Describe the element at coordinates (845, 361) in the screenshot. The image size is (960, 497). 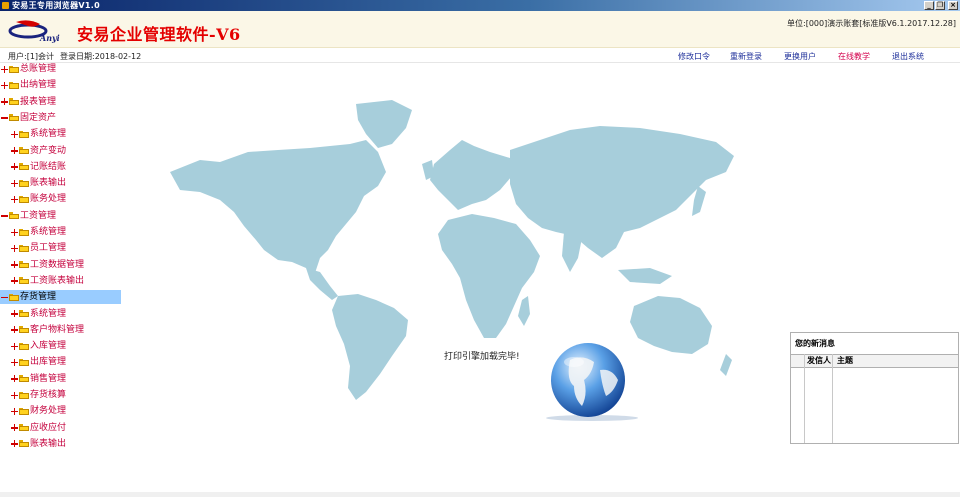
I see `subject-column-header: 主题` at that location.